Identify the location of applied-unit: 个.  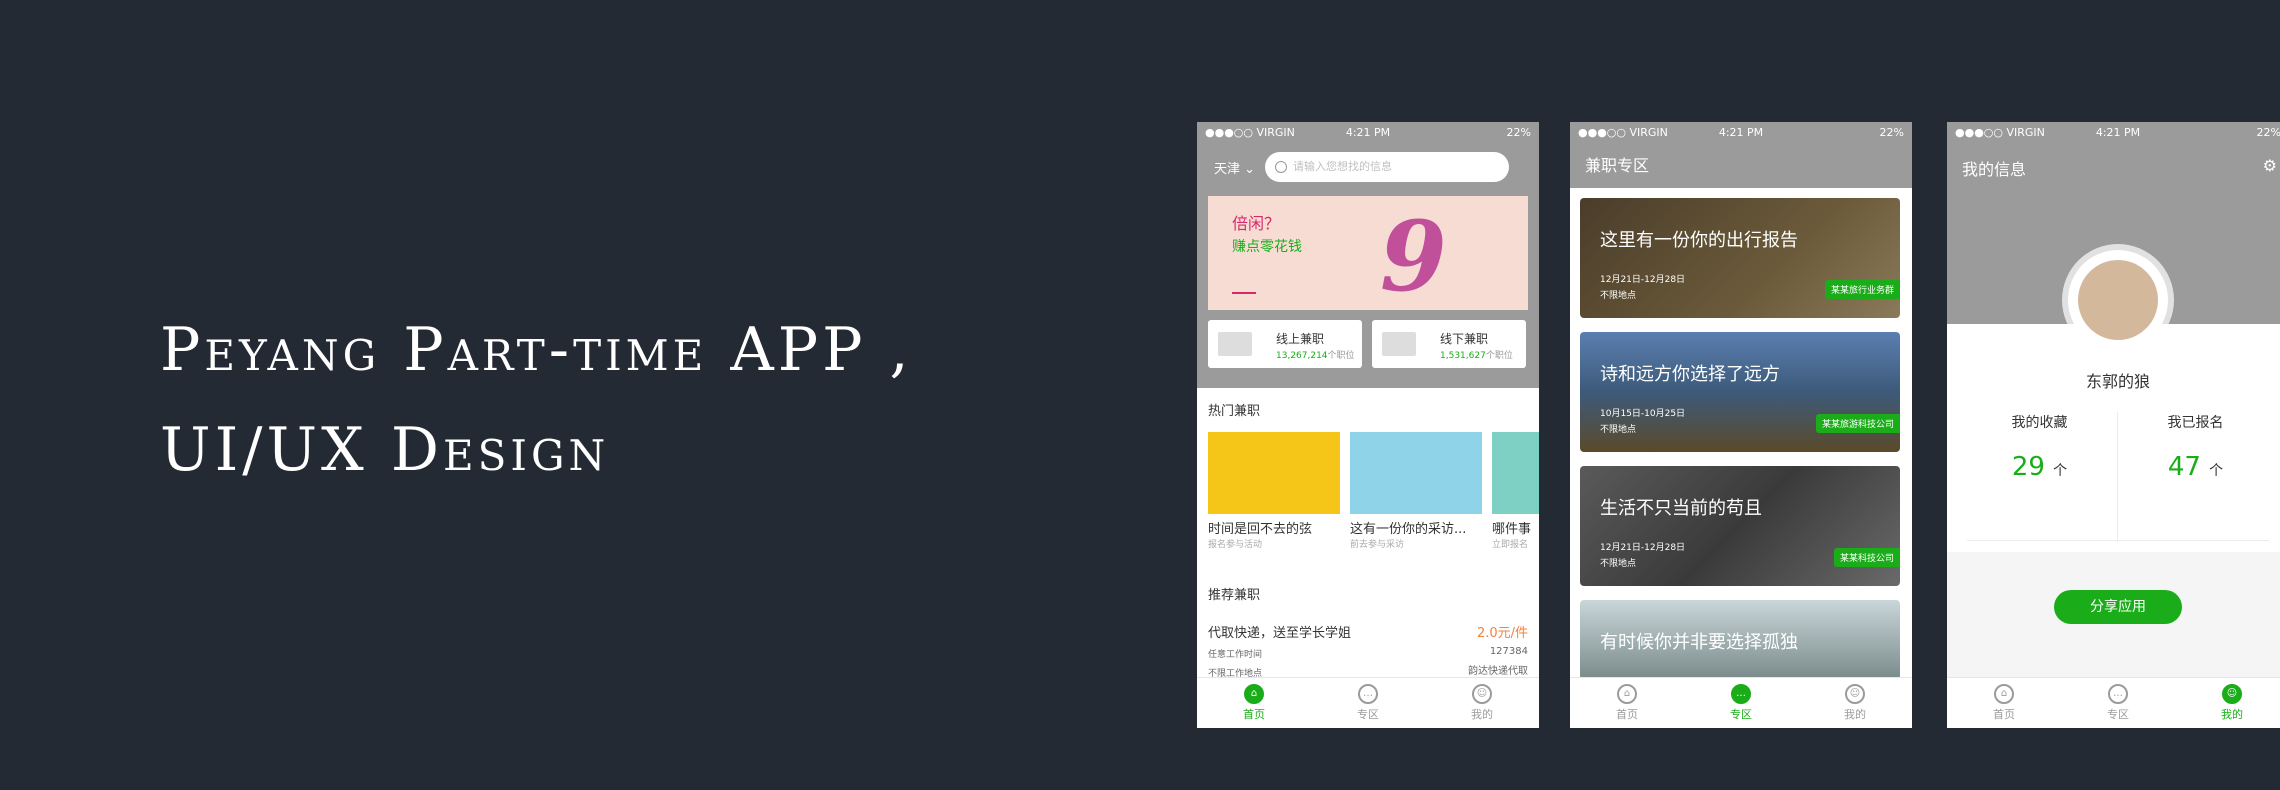
(2216, 471).